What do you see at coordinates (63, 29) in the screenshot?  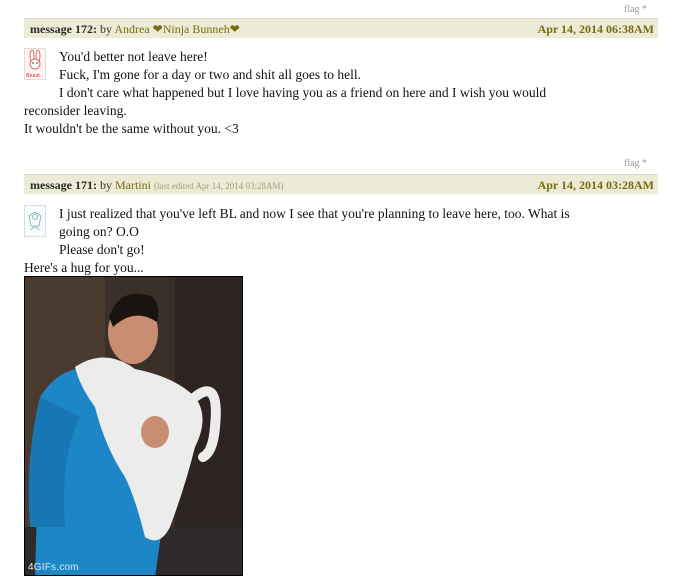 I see `message-number: message 172:` at bounding box center [63, 29].